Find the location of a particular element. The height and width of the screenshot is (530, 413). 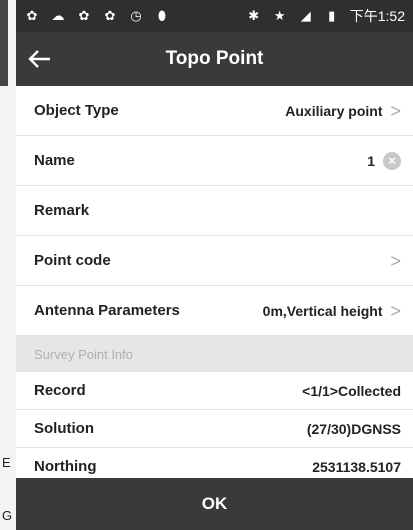

name-value-group: 1 × is located at coordinates (384, 160).